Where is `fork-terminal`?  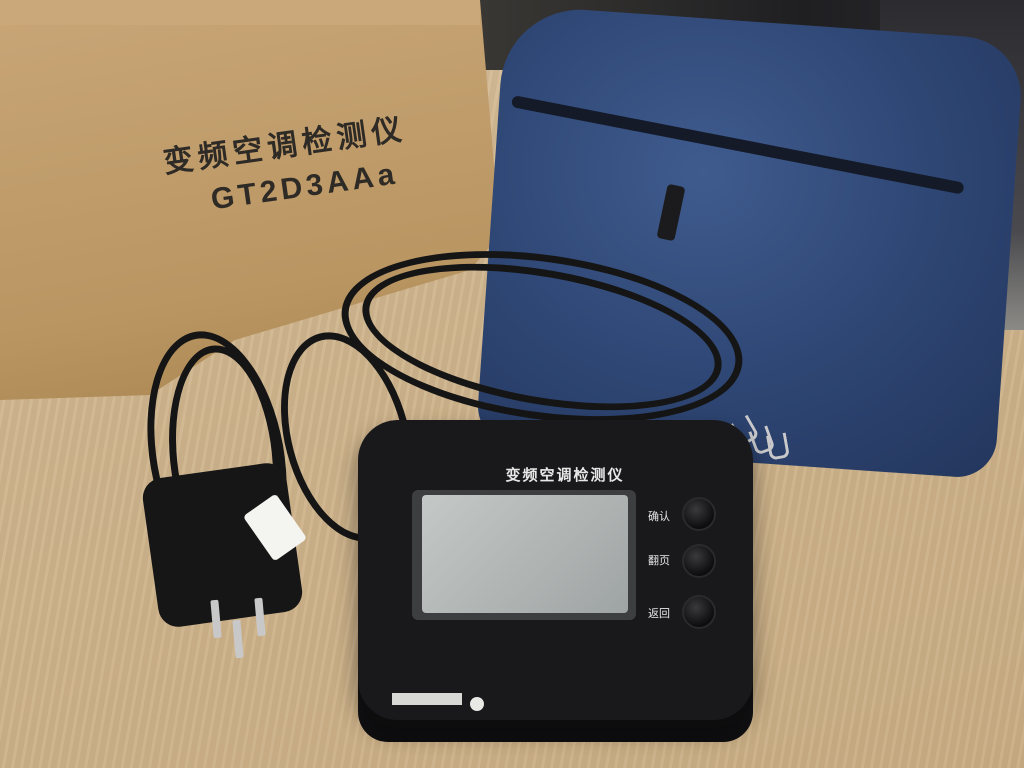 fork-terminal is located at coordinates (778, 446).